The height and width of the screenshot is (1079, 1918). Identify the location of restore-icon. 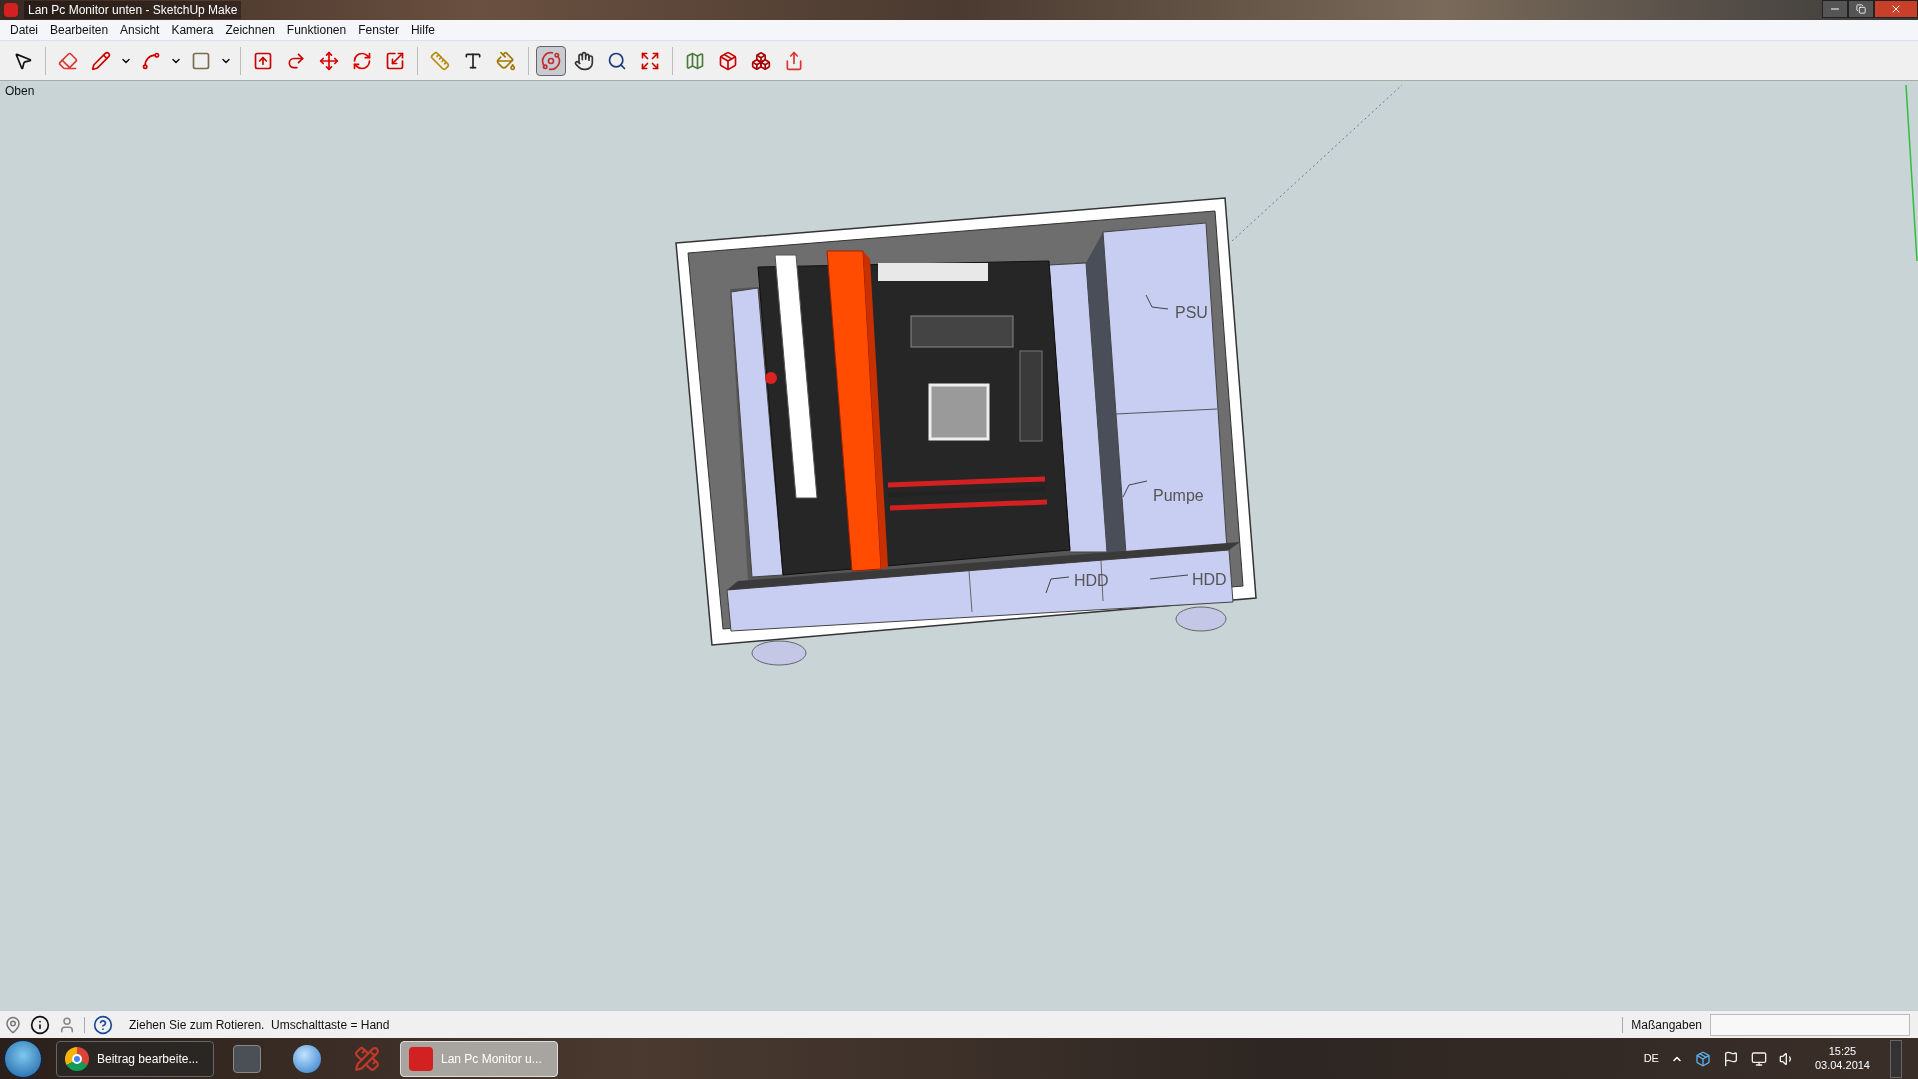
(1861, 9).